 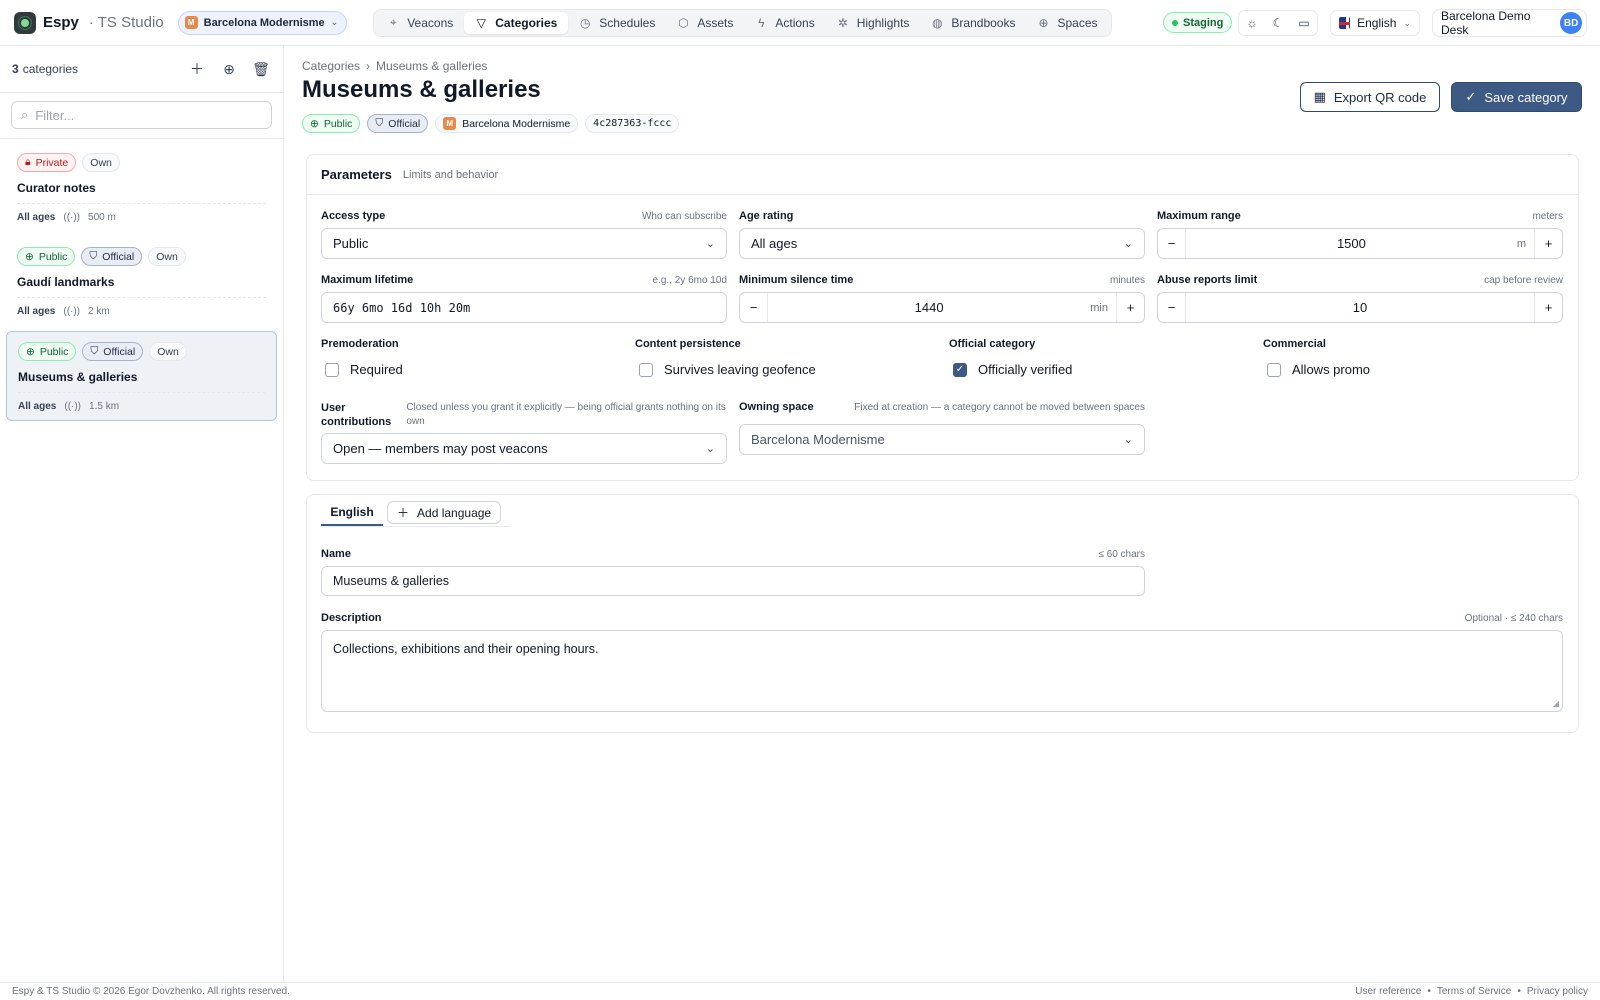 What do you see at coordinates (444, 512) in the screenshot?
I see `add-language-button: ＋ Add language` at bounding box center [444, 512].